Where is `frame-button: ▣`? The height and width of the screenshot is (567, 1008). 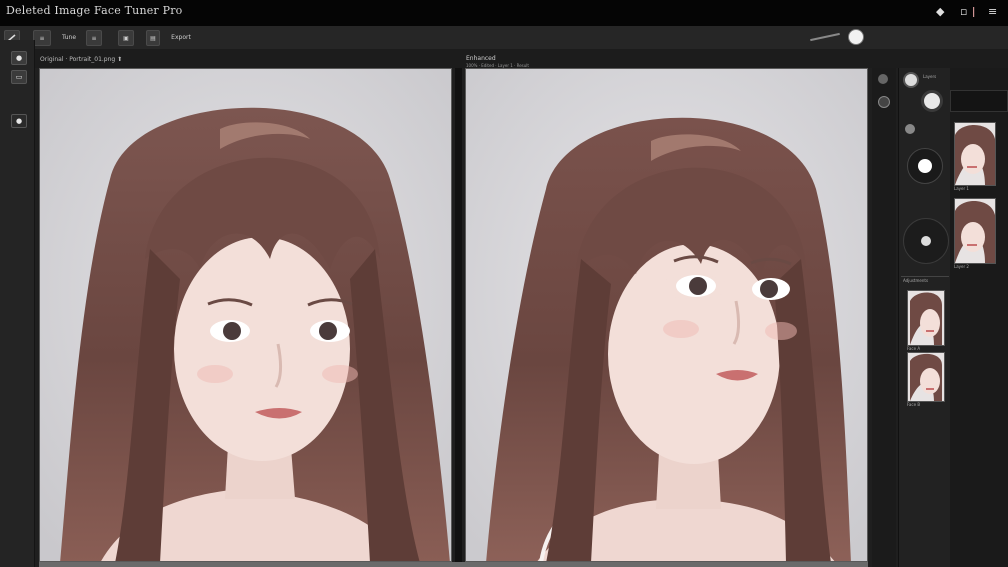 frame-button: ▣ is located at coordinates (126, 38).